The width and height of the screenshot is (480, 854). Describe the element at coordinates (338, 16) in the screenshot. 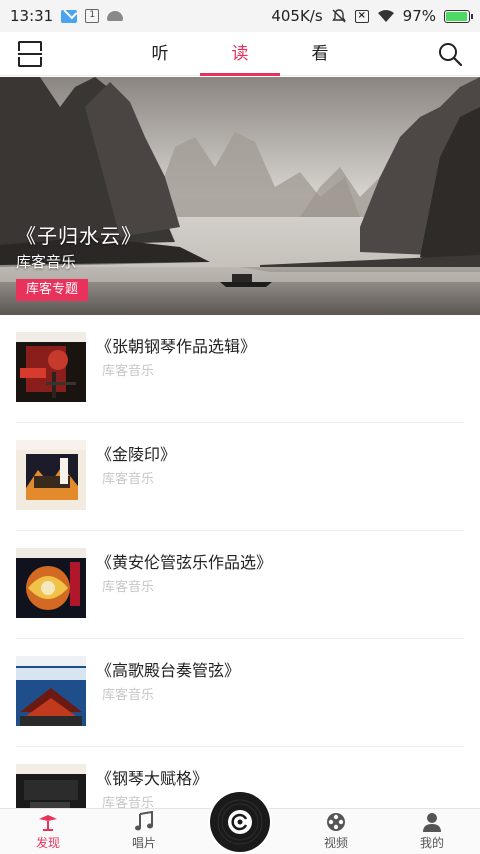

I see `bell-off-icon` at that location.